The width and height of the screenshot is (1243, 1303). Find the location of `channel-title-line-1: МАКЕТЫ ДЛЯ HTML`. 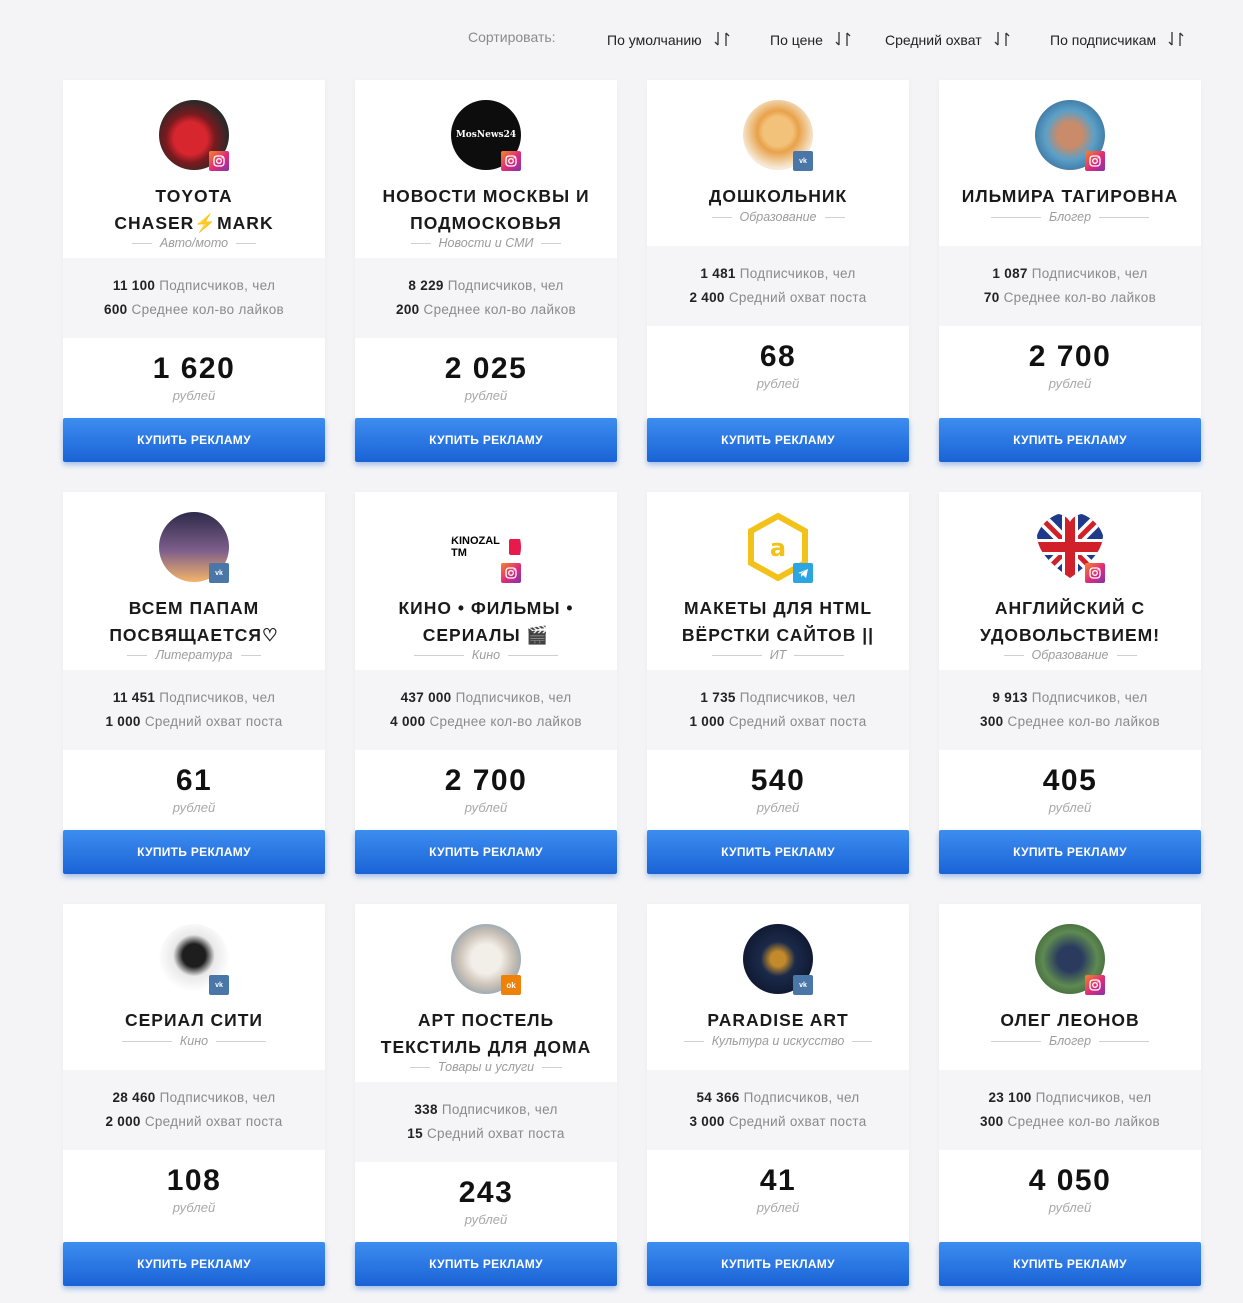

channel-title-line-1: МАКЕТЫ ДЛЯ HTML is located at coordinates (778, 608).